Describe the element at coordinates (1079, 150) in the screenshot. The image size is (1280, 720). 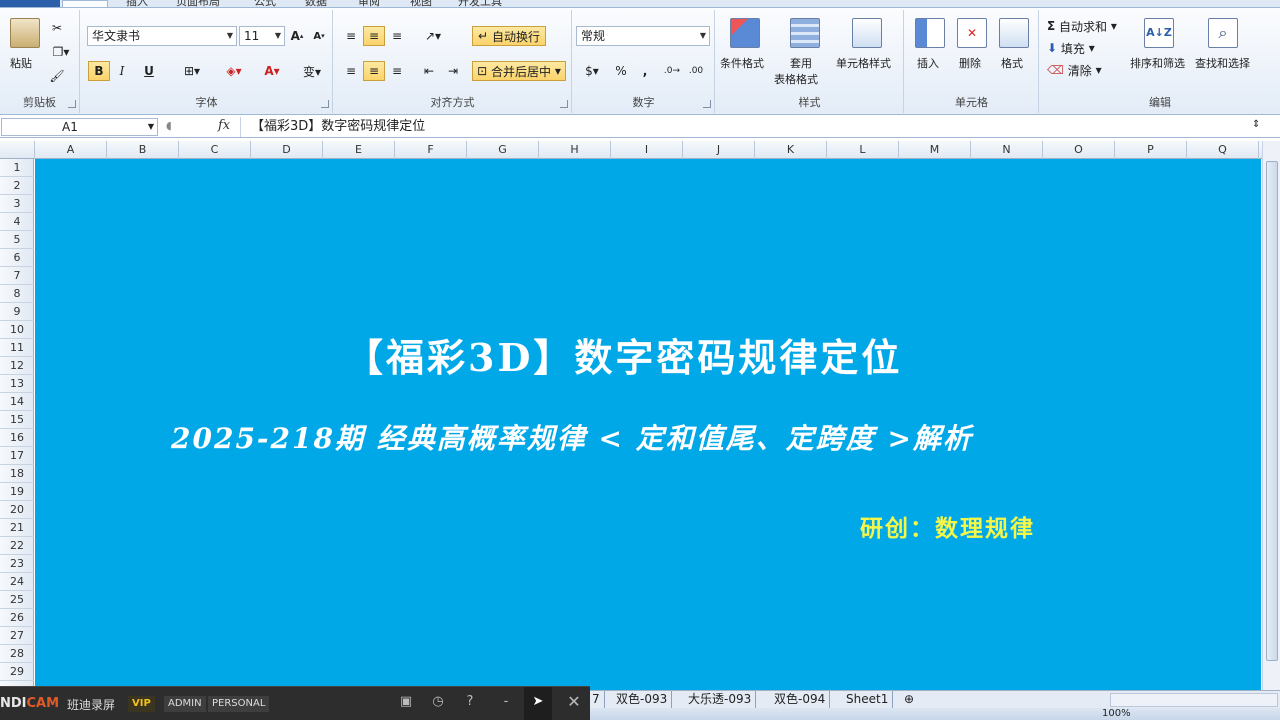
I see `column-header: O` at that location.